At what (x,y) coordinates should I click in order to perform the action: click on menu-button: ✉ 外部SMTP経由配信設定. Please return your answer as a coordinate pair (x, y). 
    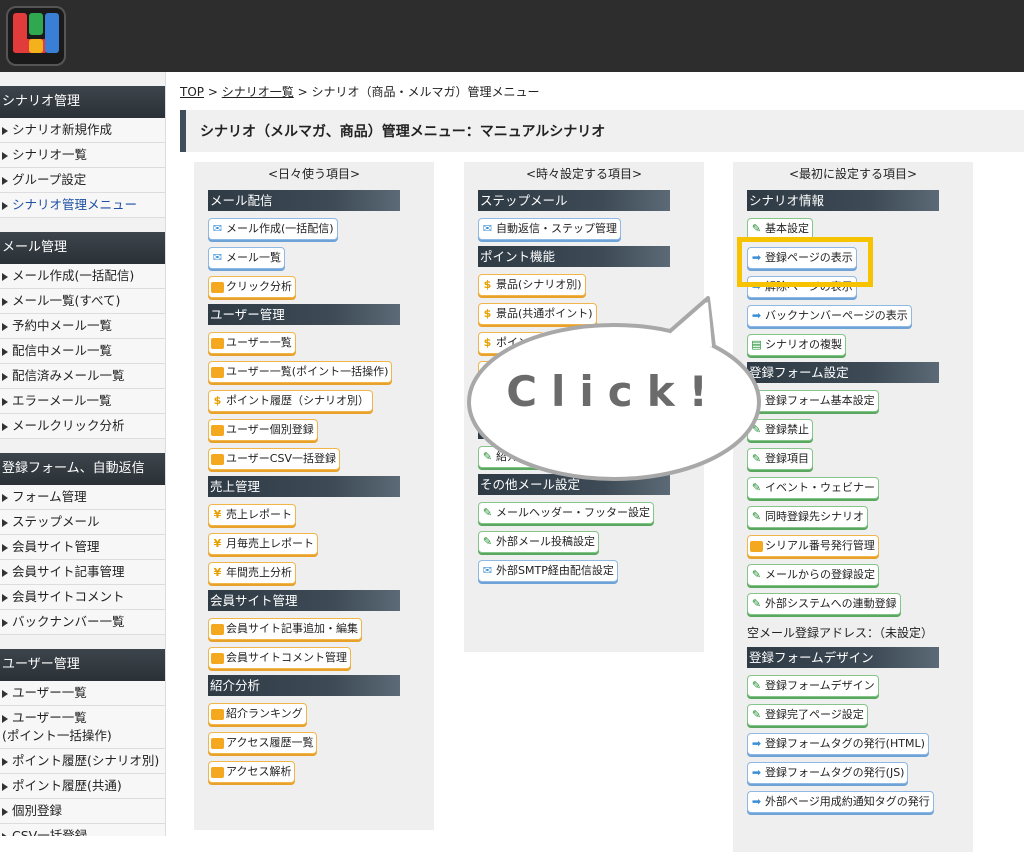
    Looking at the image, I should click on (548, 571).